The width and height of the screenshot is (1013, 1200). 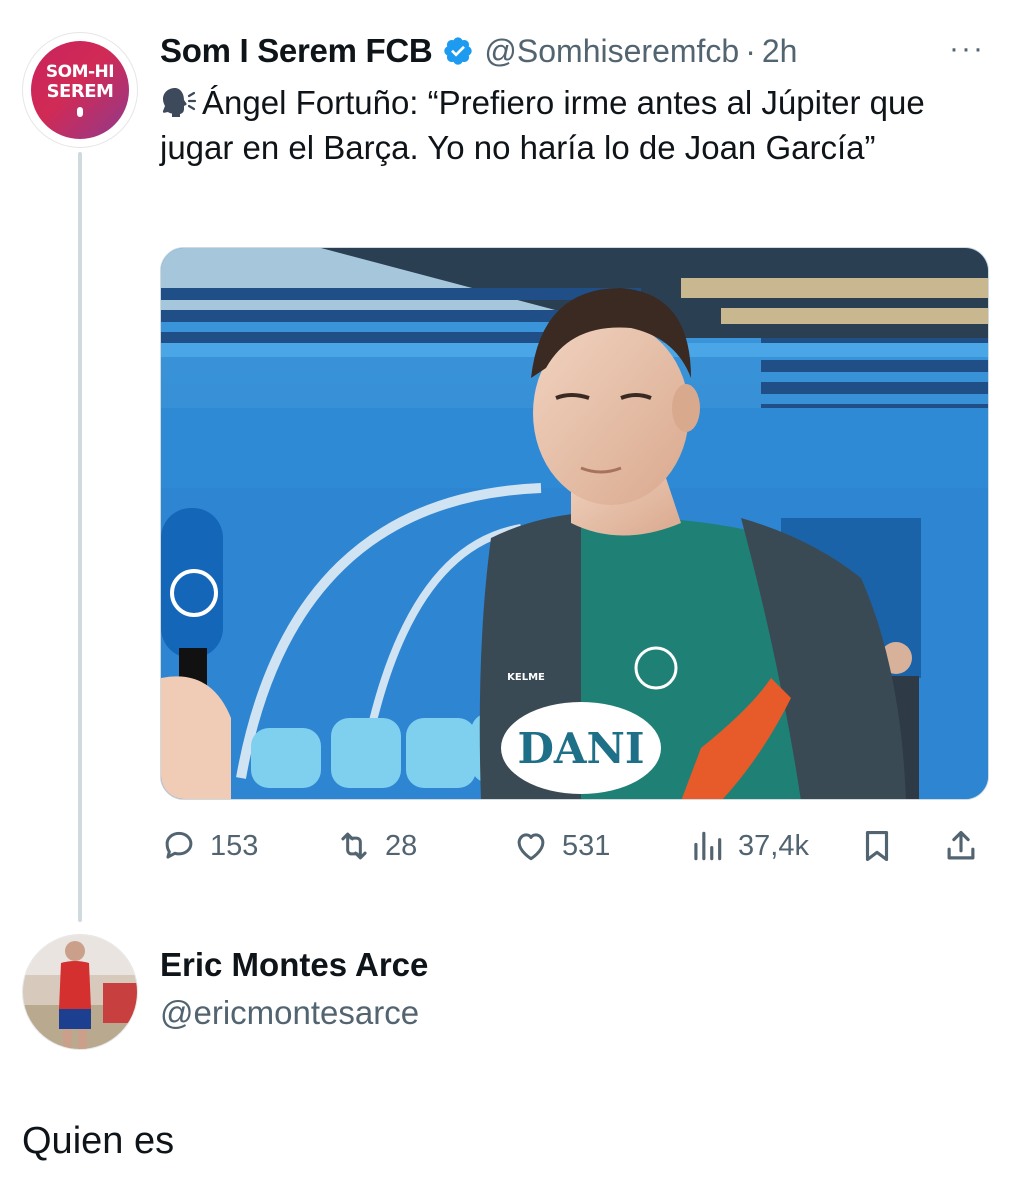 What do you see at coordinates (773, 845) in the screenshot?
I see `view-count: 37,4k` at bounding box center [773, 845].